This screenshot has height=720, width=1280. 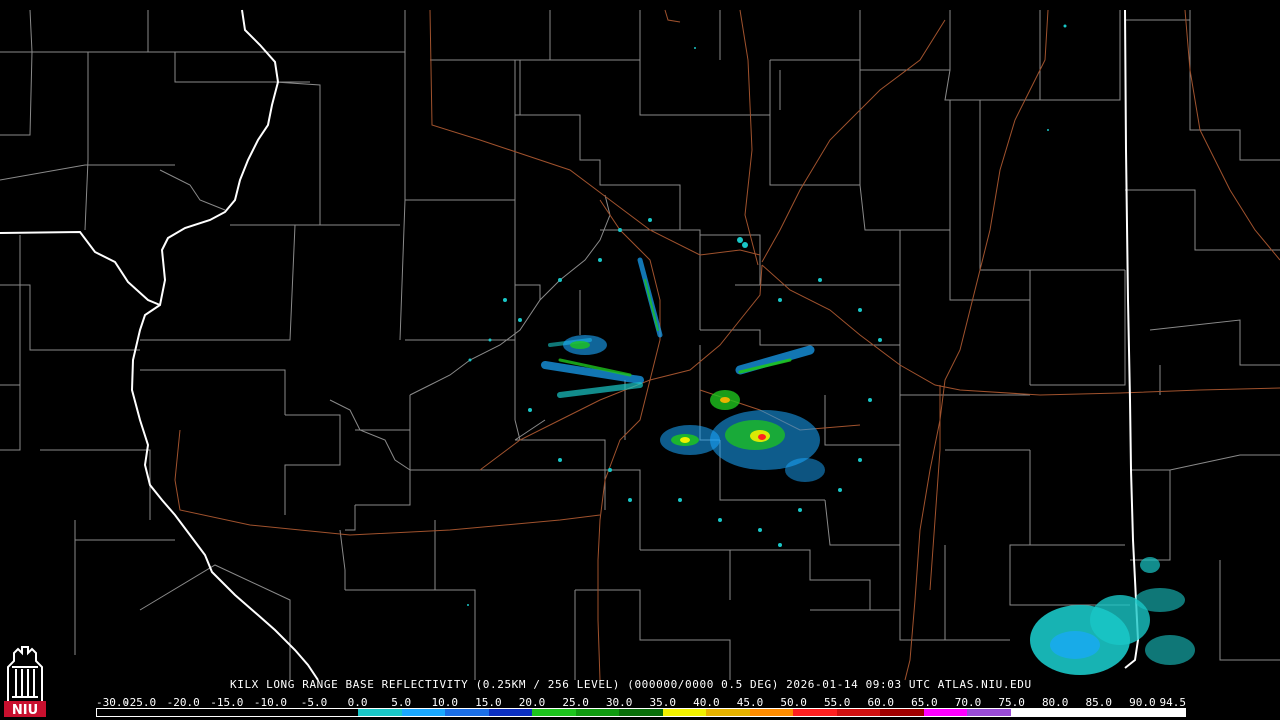 What do you see at coordinates (678, 327) in the screenshot?
I see `echo-beams` at bounding box center [678, 327].